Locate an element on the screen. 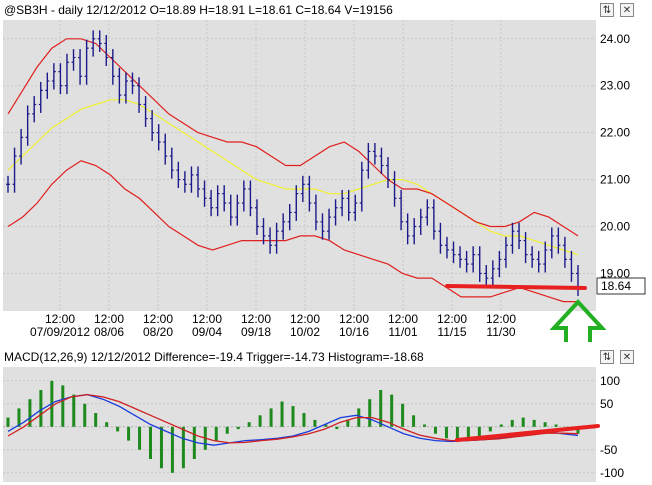 The image size is (652, 485). price-x-tick-date: 07/09/2012 is located at coordinates (60, 332).